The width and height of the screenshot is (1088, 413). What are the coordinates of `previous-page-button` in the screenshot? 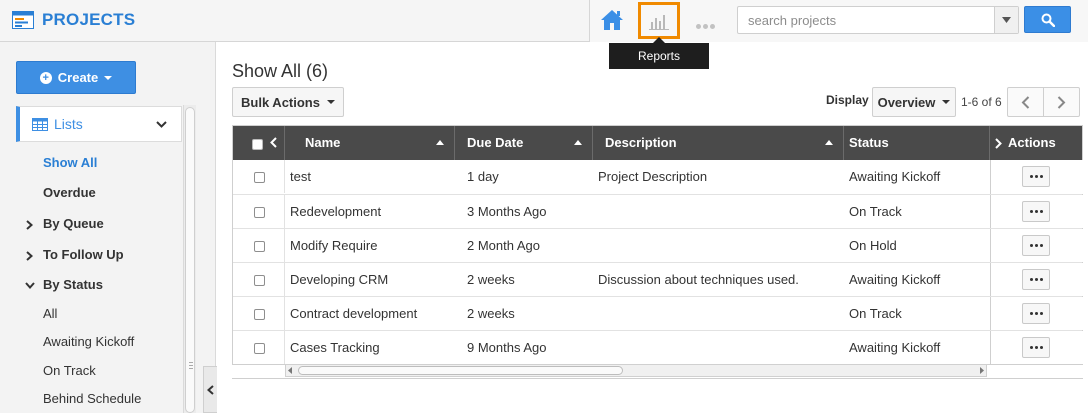 It's located at (1025, 102).